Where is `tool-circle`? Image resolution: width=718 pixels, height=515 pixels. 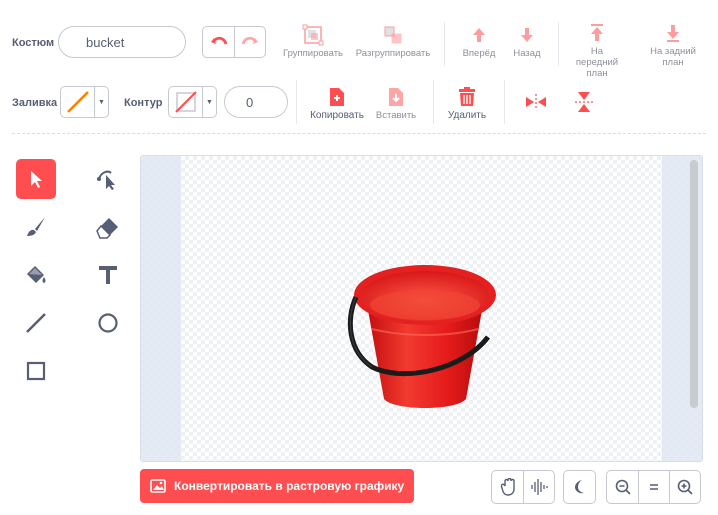
tool-circle is located at coordinates (108, 323).